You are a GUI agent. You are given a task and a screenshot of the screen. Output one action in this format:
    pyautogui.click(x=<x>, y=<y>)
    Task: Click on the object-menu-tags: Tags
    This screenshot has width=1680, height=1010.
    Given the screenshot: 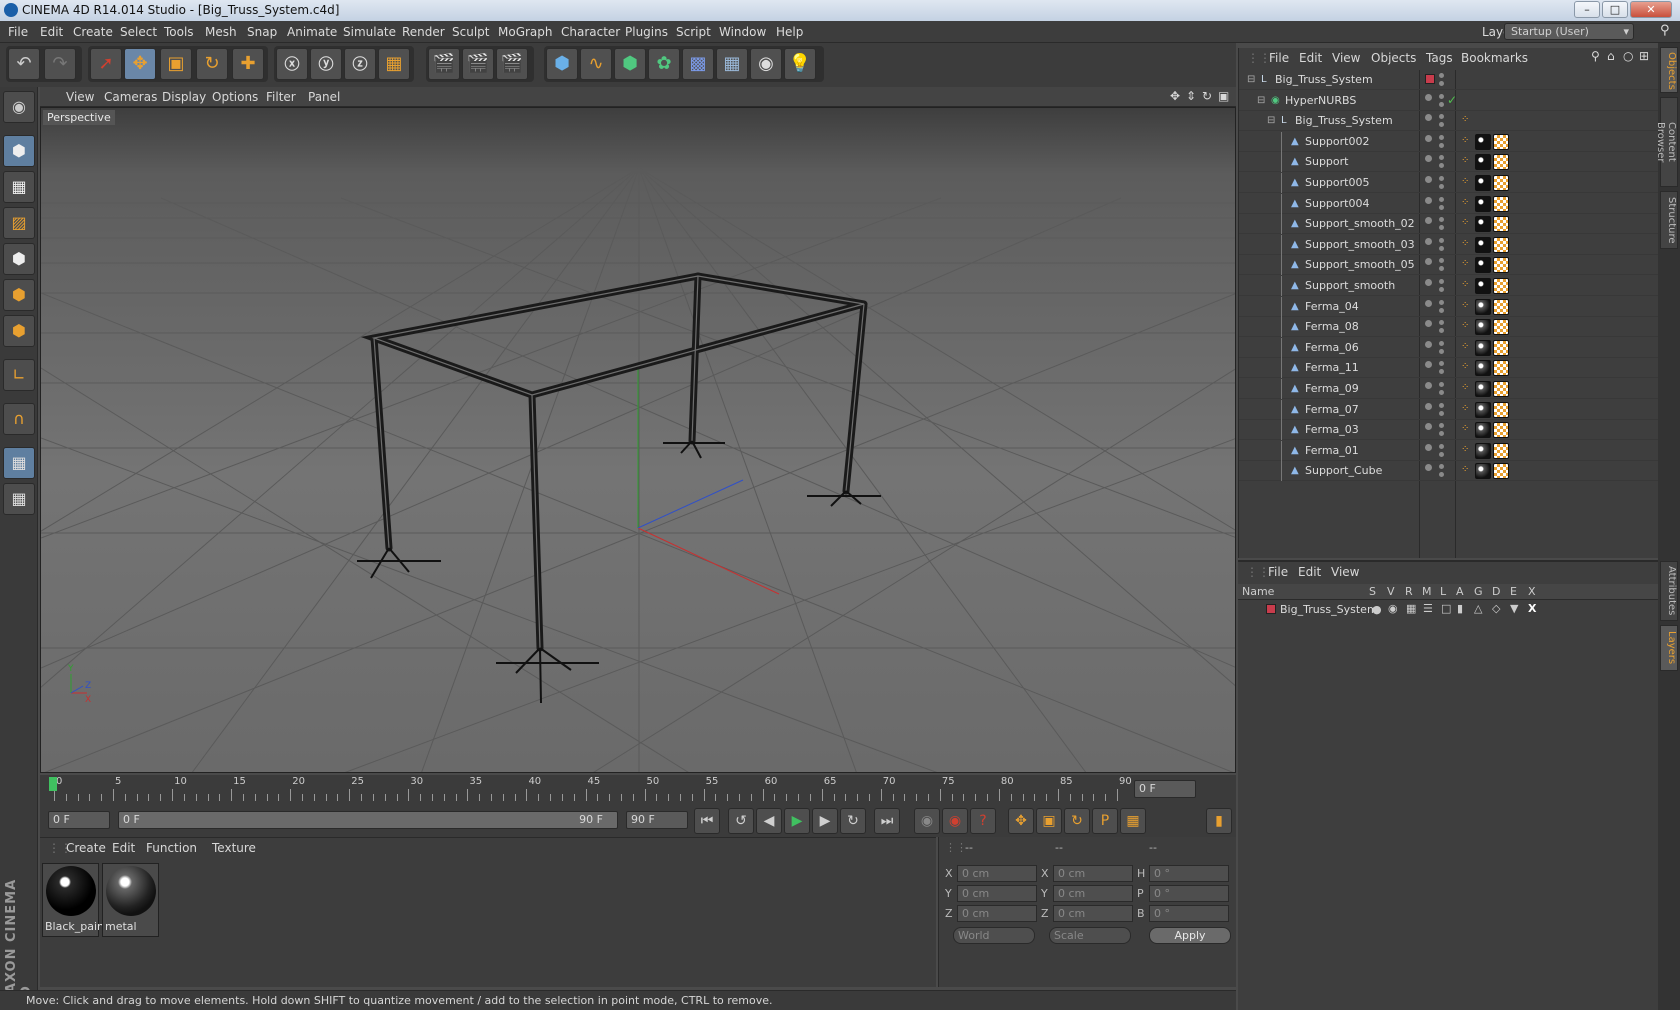 What is the action you would take?
    pyautogui.click(x=1439, y=58)
    